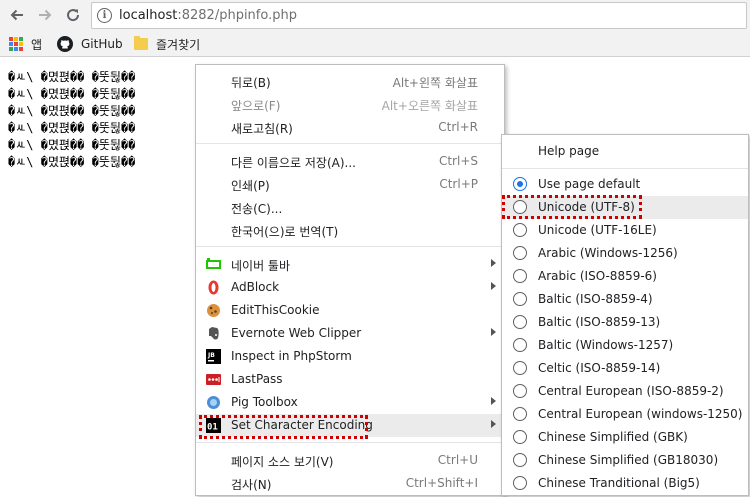 The image size is (750, 497). I want to click on menu-item-phpstorm: JB Inspect in PhpStorm, so click(350, 356).